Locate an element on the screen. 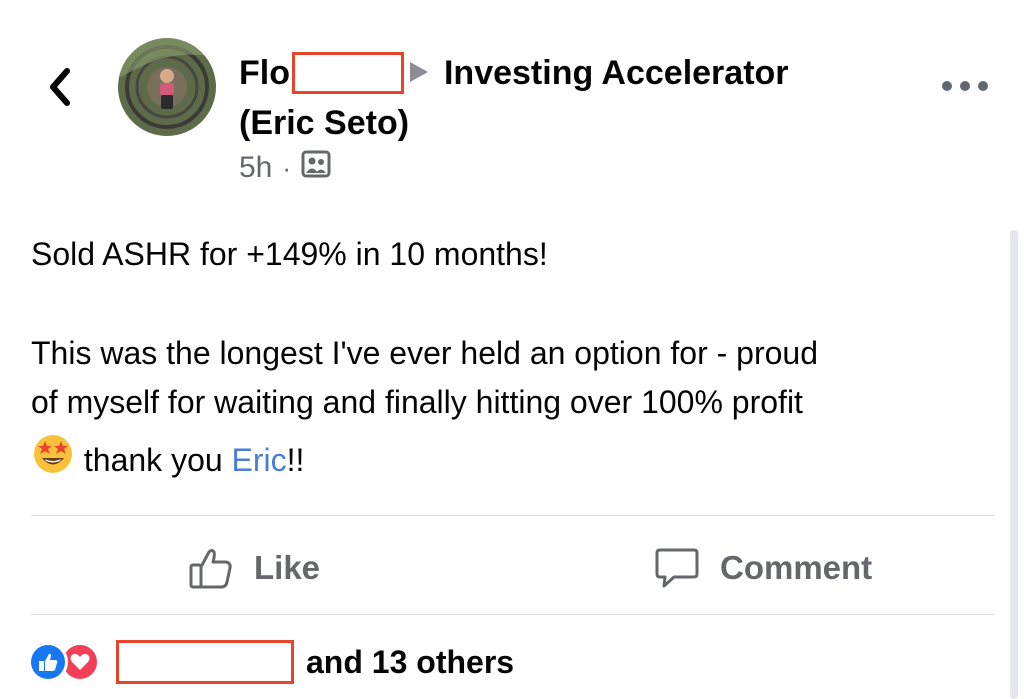 The image size is (1024, 699). thumbs-up-icon is located at coordinates (211, 568).